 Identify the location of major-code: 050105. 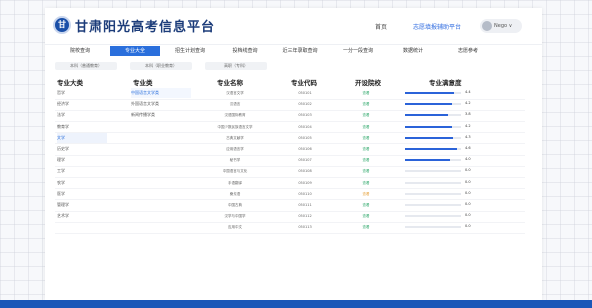
(305, 137).